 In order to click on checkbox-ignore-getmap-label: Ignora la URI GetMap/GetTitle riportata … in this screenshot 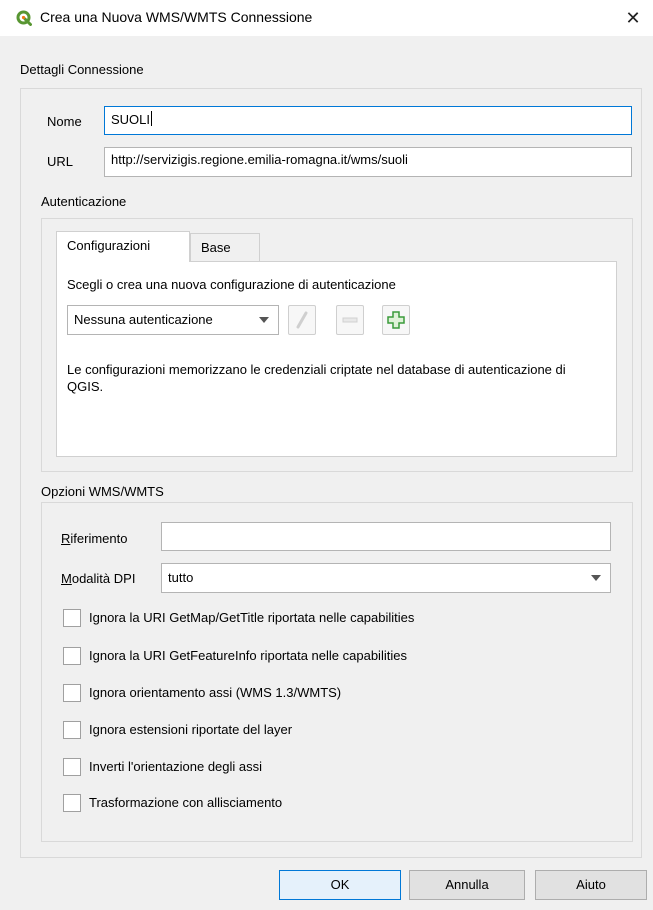, I will do `click(252, 617)`.